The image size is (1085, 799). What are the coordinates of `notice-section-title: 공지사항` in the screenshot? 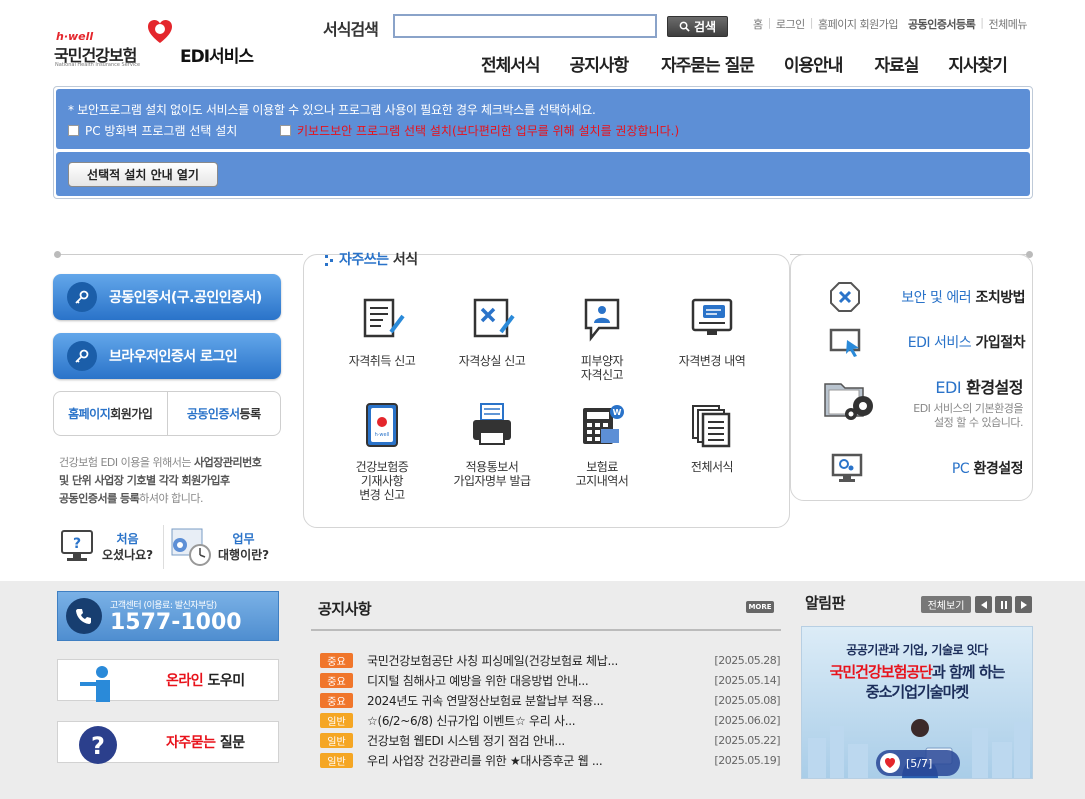 It's located at (345, 609).